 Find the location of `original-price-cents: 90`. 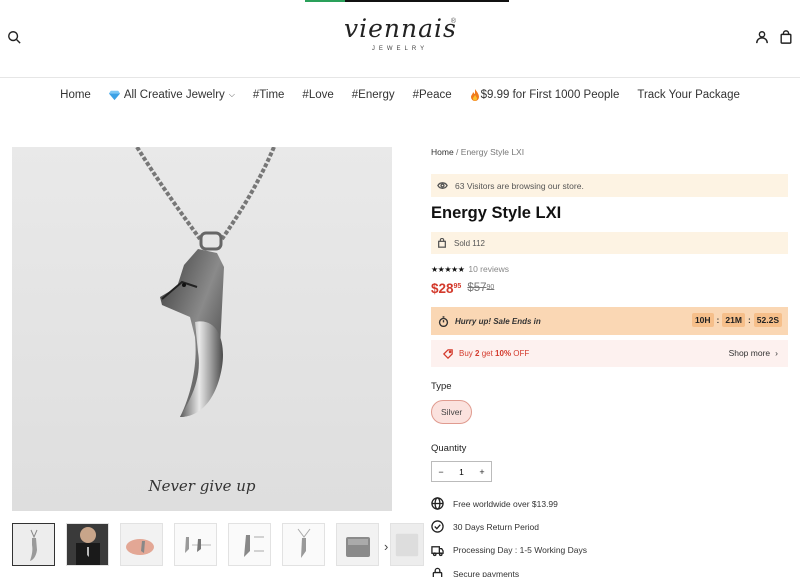

original-price-cents: 90 is located at coordinates (490, 287).